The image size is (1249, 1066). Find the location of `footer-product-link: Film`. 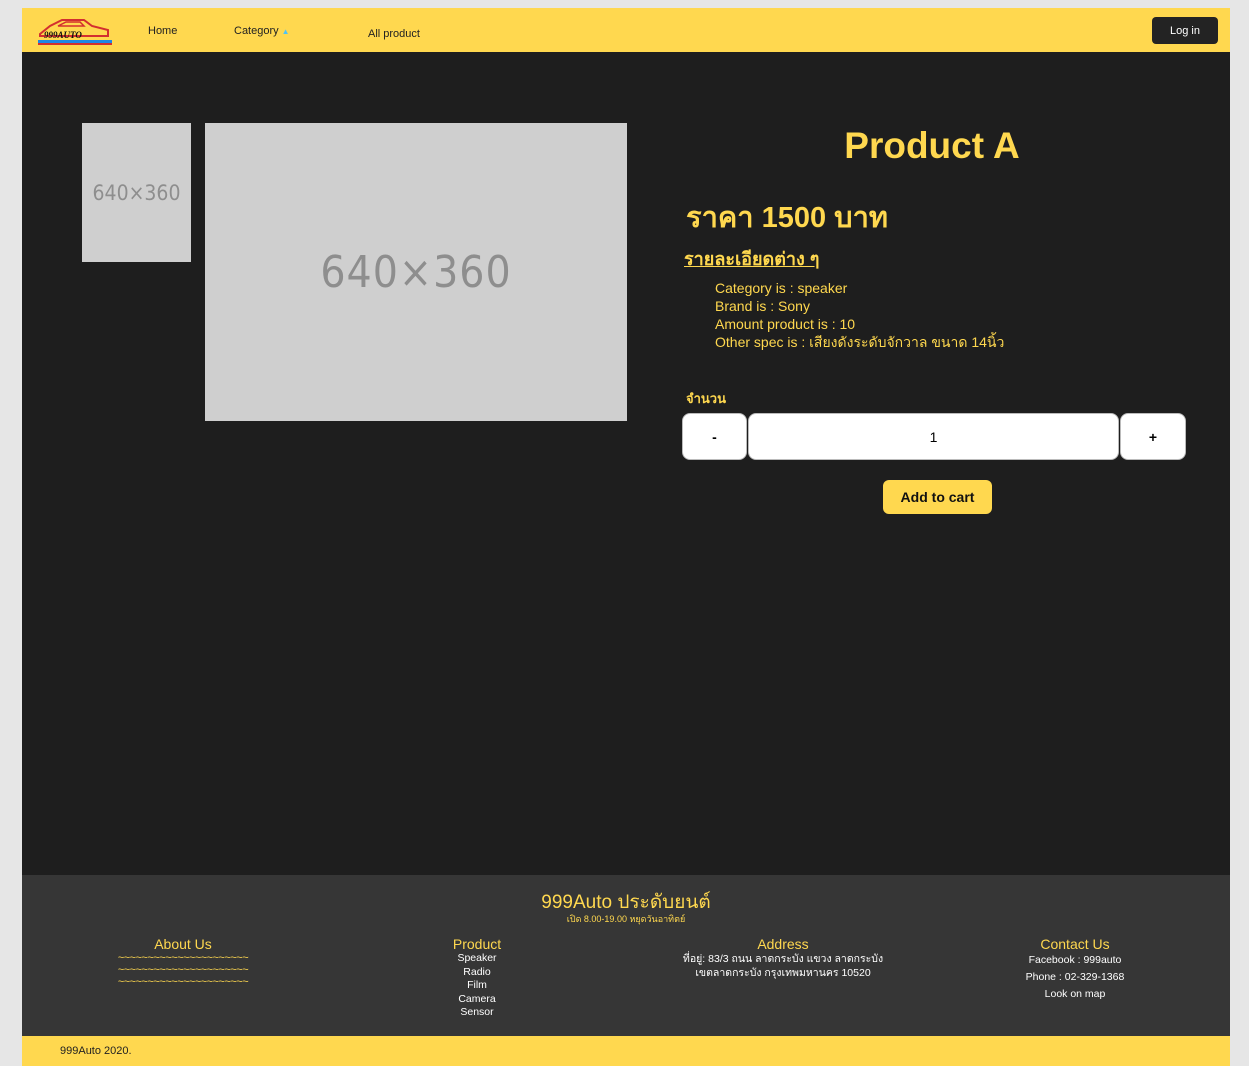

footer-product-link: Film is located at coordinates (477, 986).